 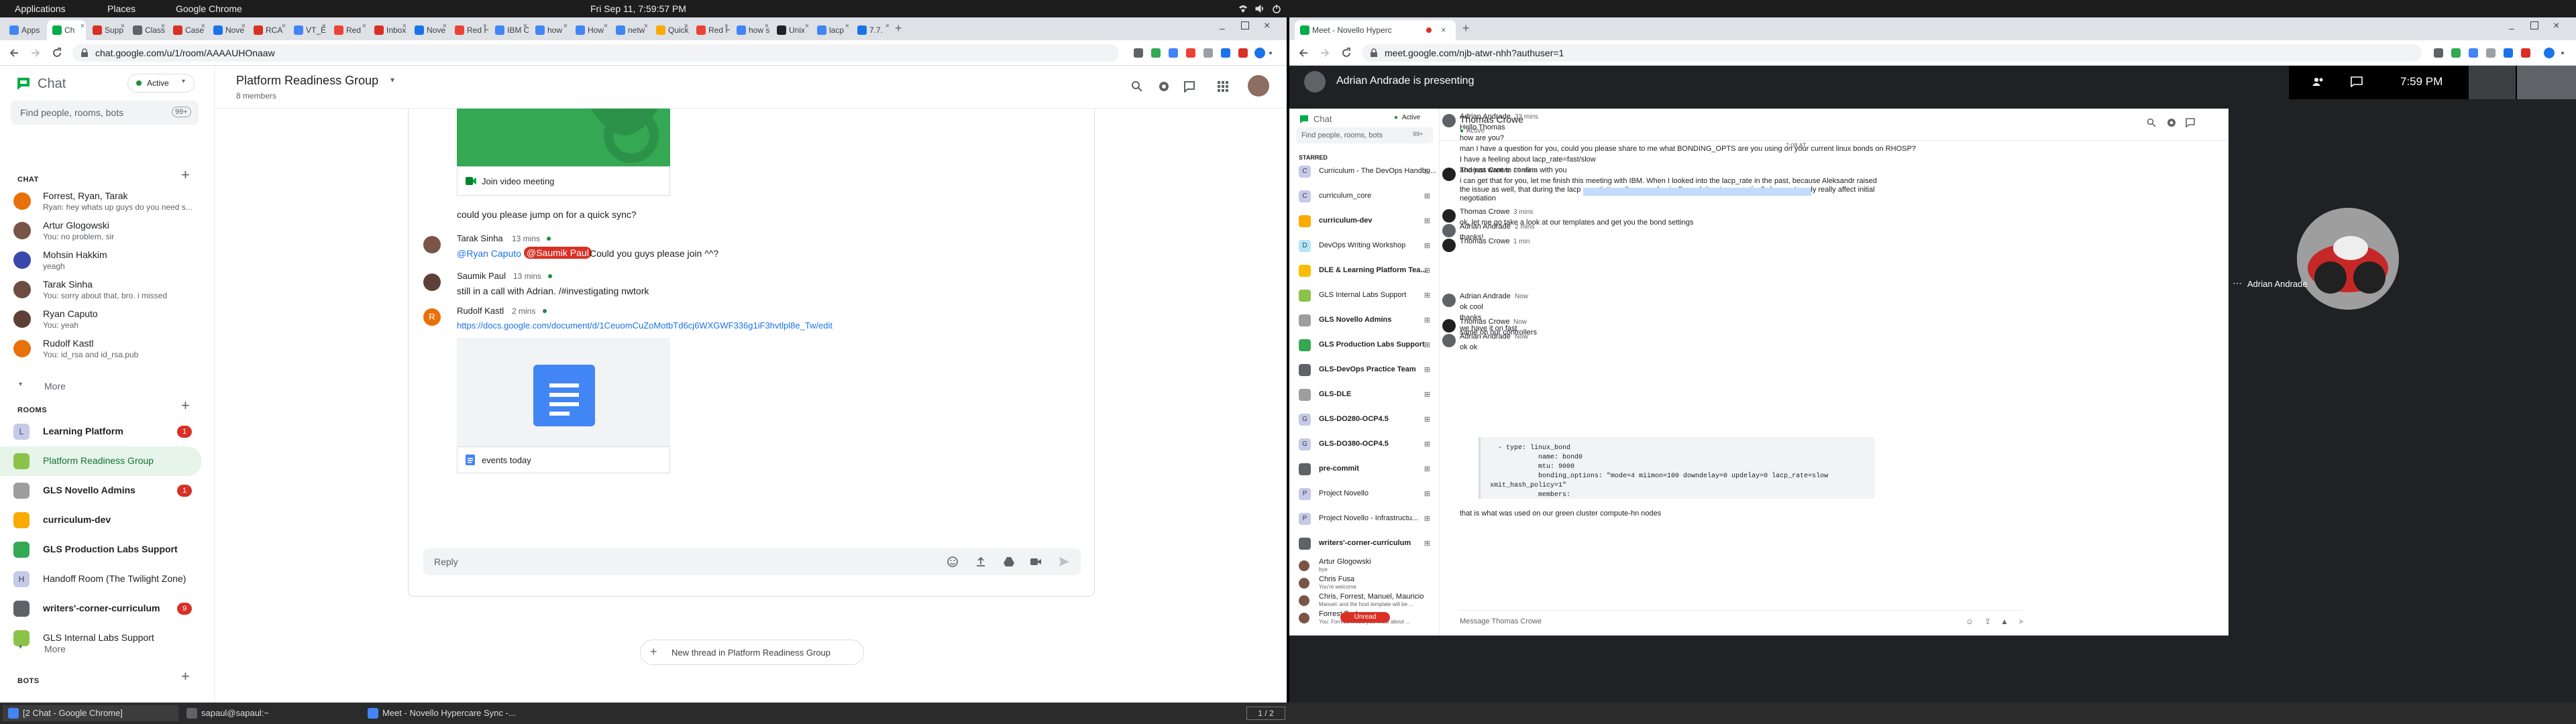 I want to click on starred-item: Ccurriculum_core ⊞, so click(x=1364, y=196).